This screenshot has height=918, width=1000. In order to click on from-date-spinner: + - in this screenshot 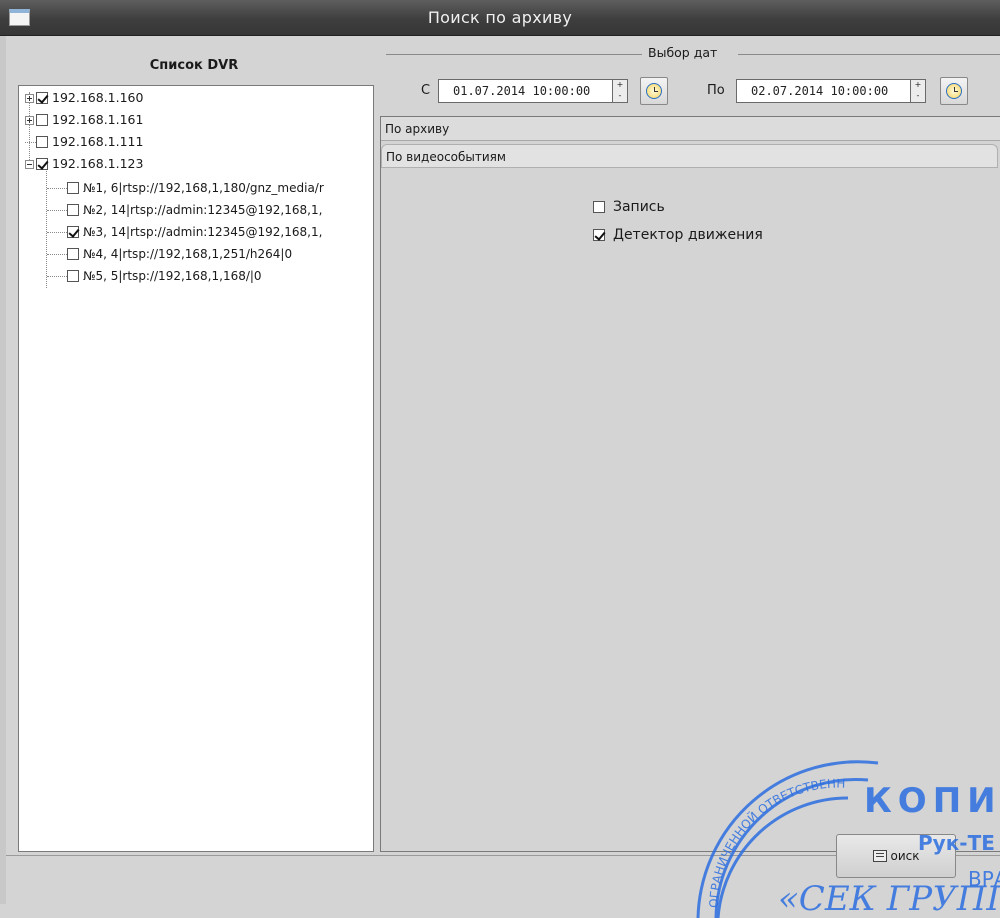, I will do `click(620, 91)`.